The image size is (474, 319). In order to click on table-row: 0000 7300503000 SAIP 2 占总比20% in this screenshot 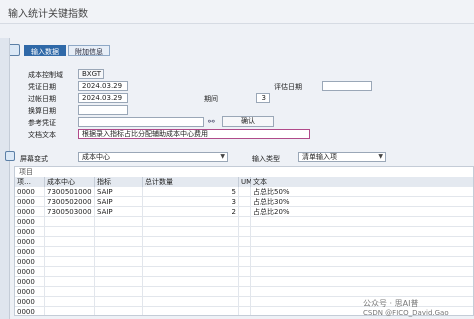, I will do `click(244, 212)`.